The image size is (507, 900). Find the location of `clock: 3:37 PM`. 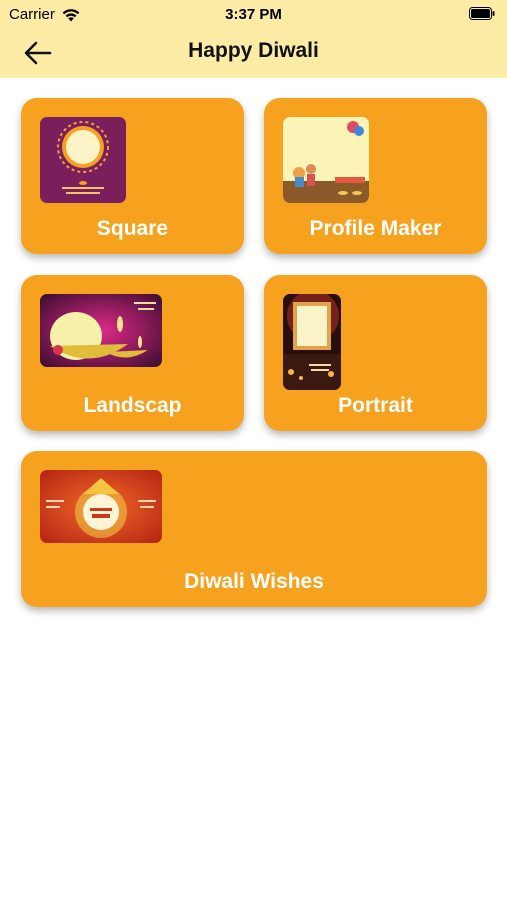

clock: 3:37 PM is located at coordinates (253, 14).